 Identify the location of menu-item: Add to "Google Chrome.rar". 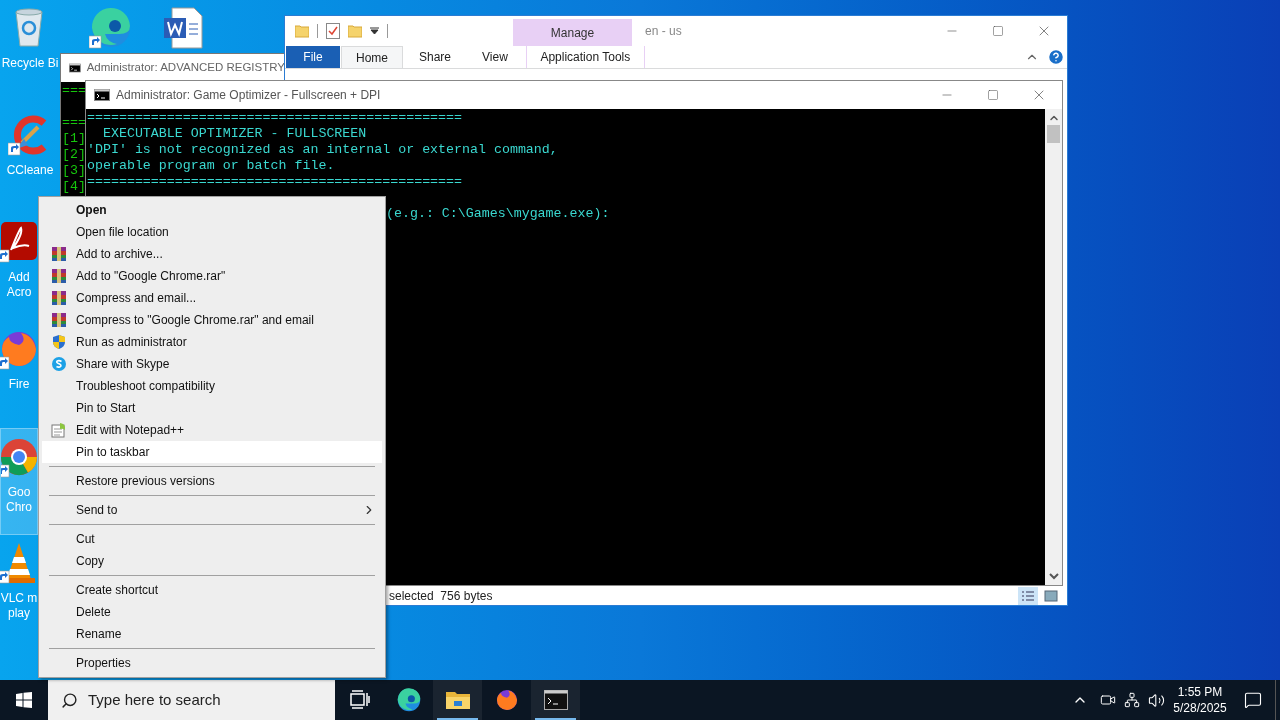
(212, 276).